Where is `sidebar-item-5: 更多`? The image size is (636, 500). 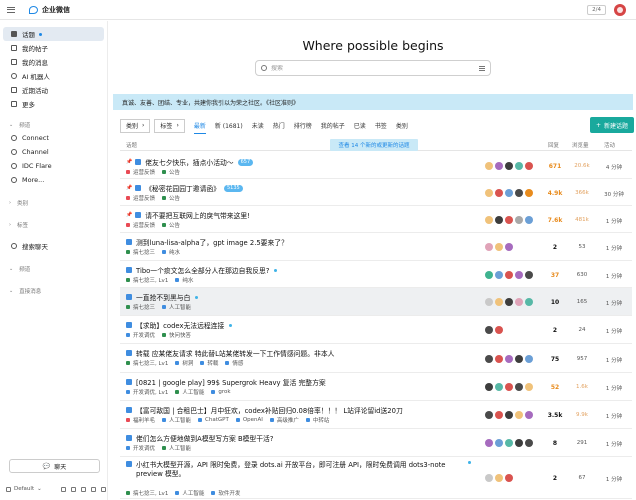
sidebar-item-5: 更多 is located at coordinates (53, 104).